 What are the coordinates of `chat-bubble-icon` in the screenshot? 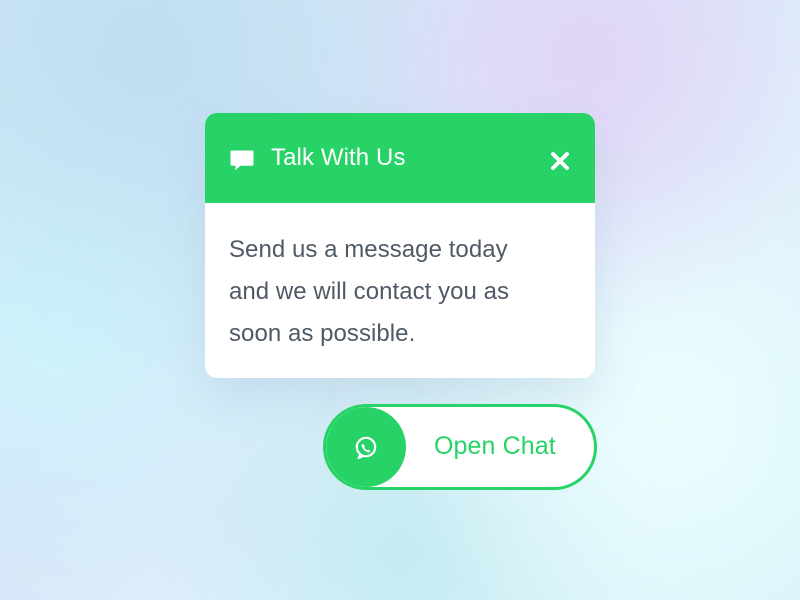 It's located at (242, 160).